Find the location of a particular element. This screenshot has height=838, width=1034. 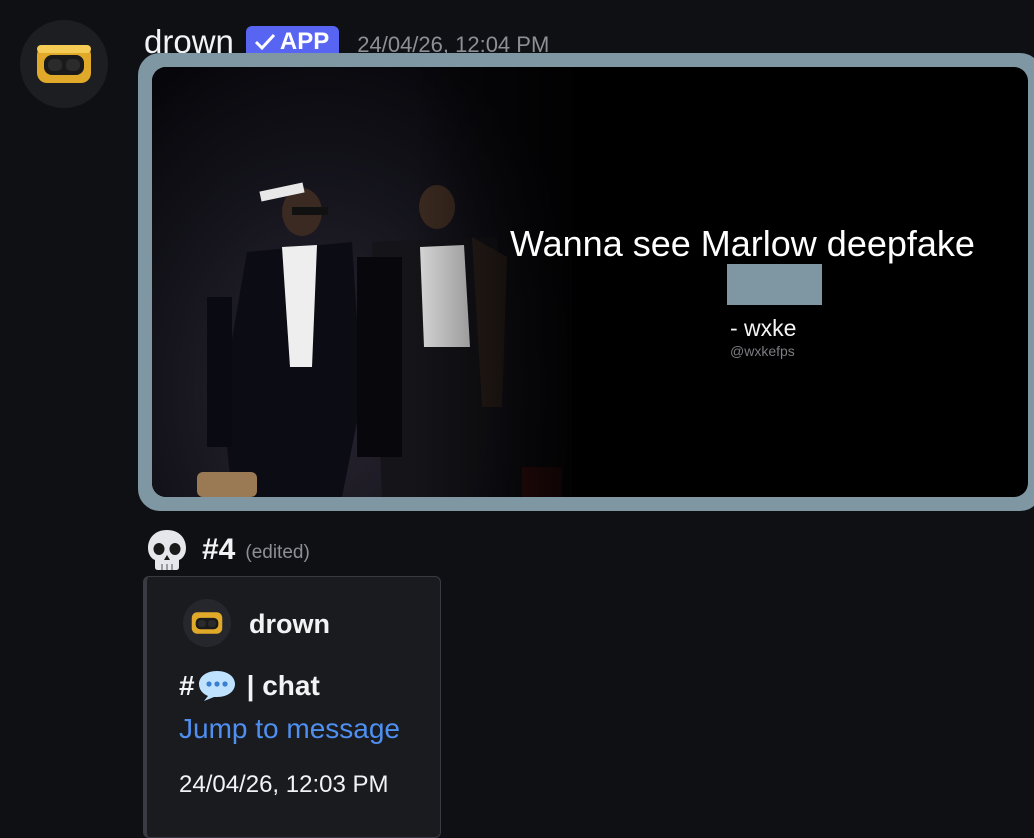

photo-fade is located at coordinates (512, 282).